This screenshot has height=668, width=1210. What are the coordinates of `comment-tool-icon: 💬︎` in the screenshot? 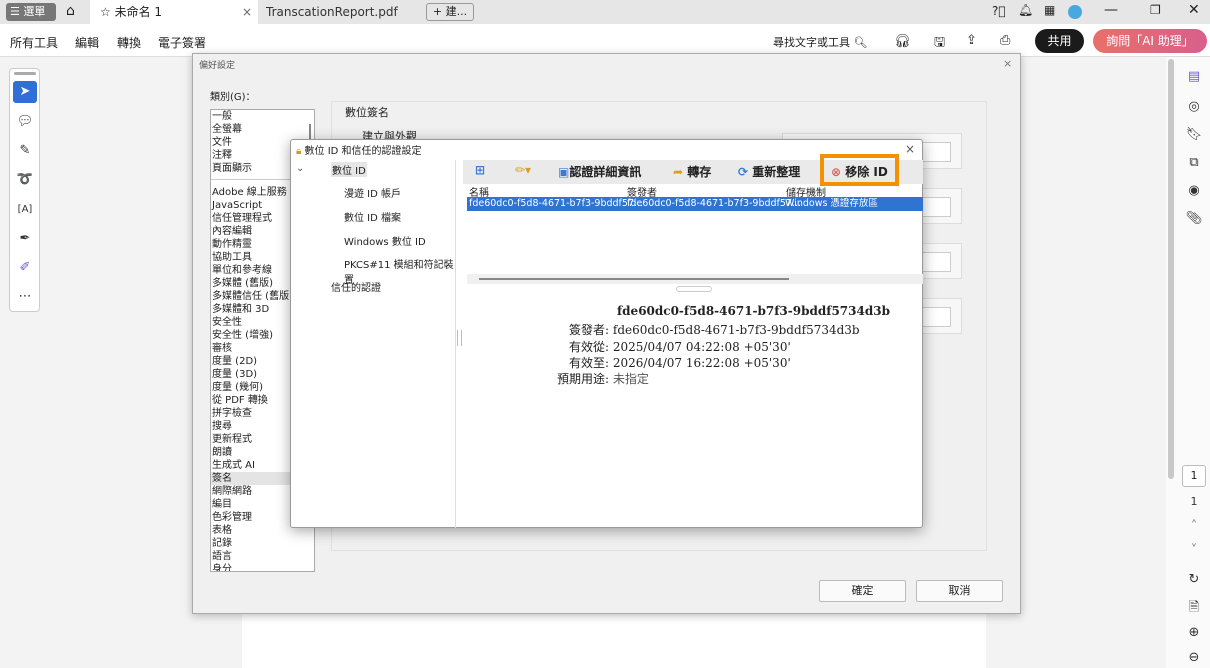 It's located at (25, 122).